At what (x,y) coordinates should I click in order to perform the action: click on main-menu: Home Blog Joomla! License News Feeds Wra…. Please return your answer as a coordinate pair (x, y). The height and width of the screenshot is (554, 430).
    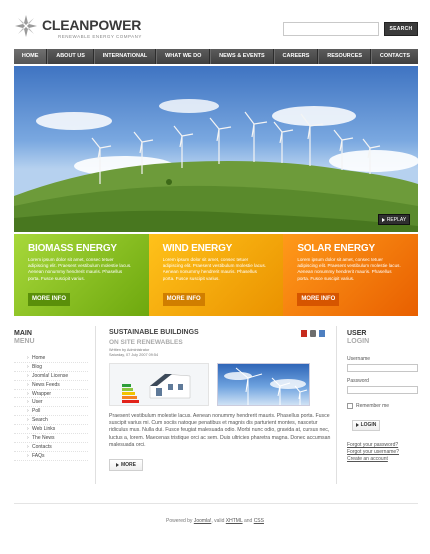
    Looking at the image, I should click on (51, 407).